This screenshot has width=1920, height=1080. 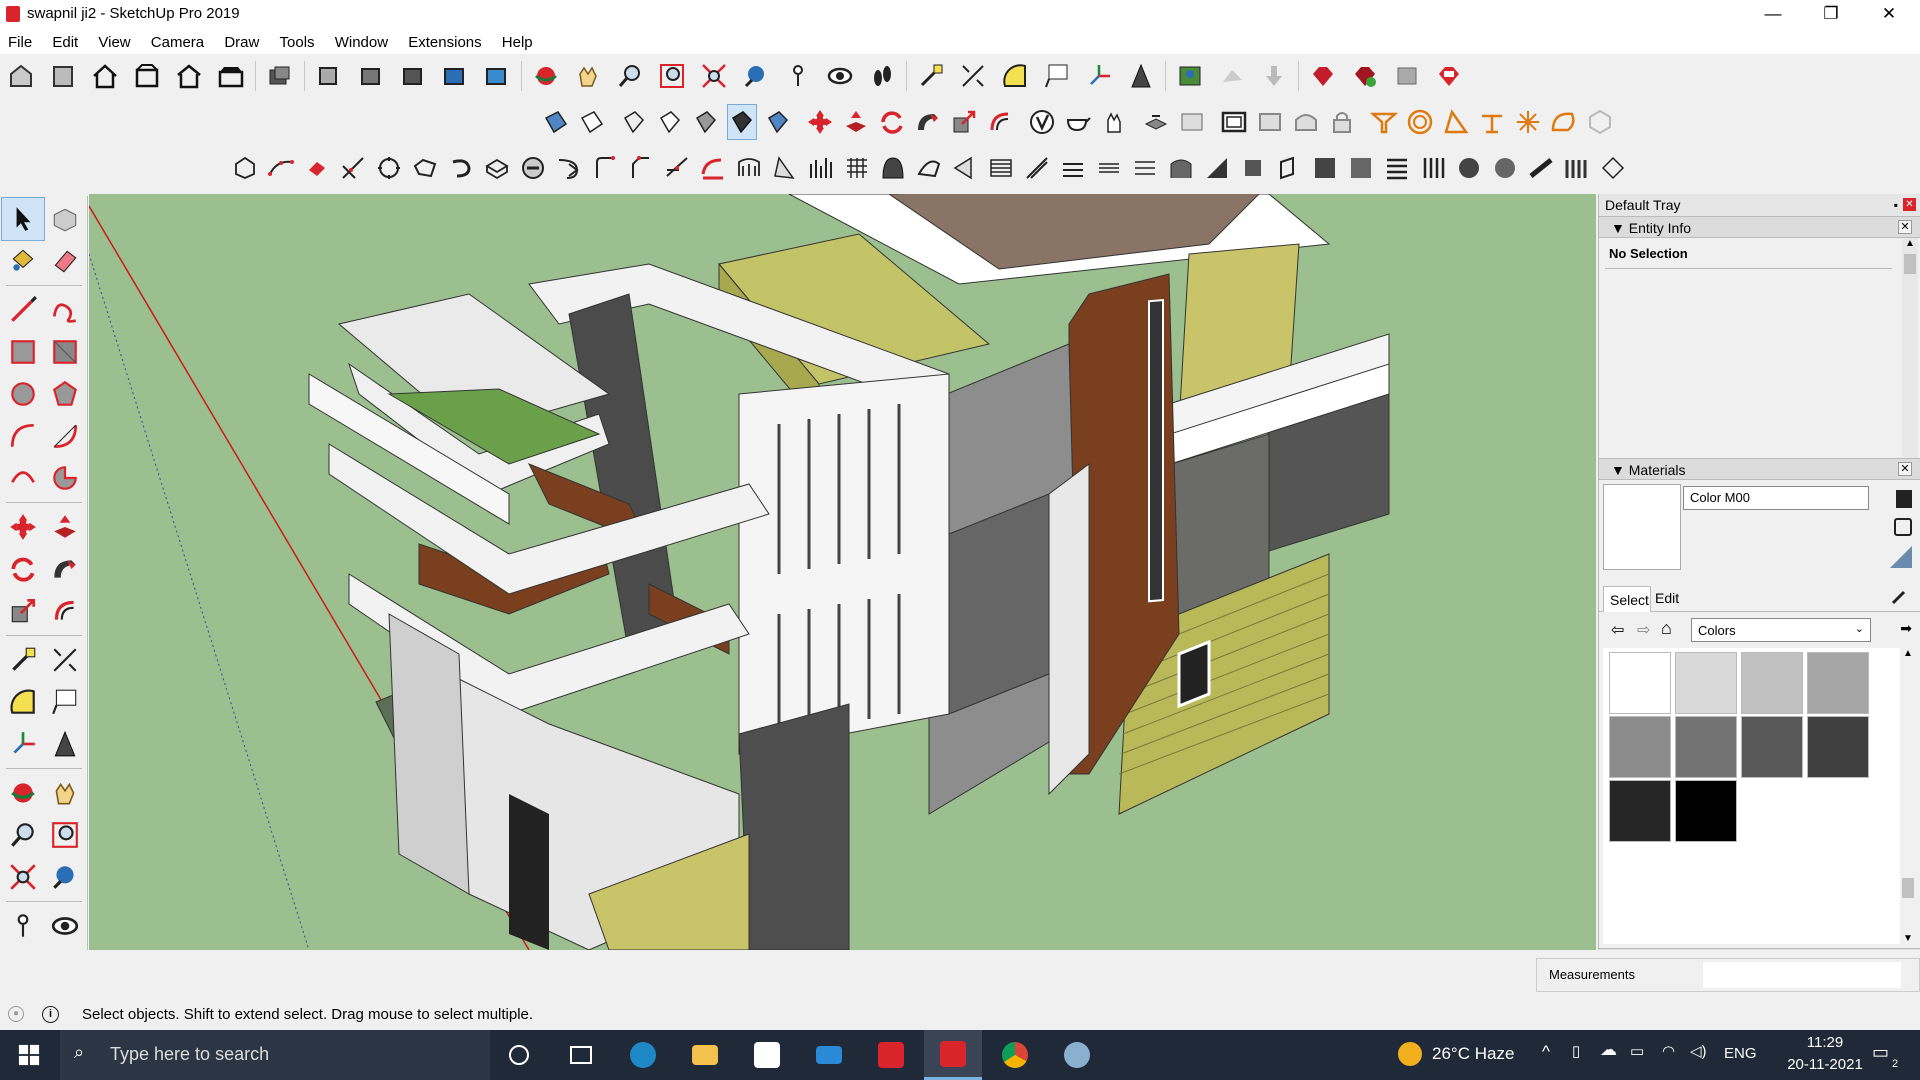 I want to click on tape-measure-tool-icon, so click(x=23, y=660).